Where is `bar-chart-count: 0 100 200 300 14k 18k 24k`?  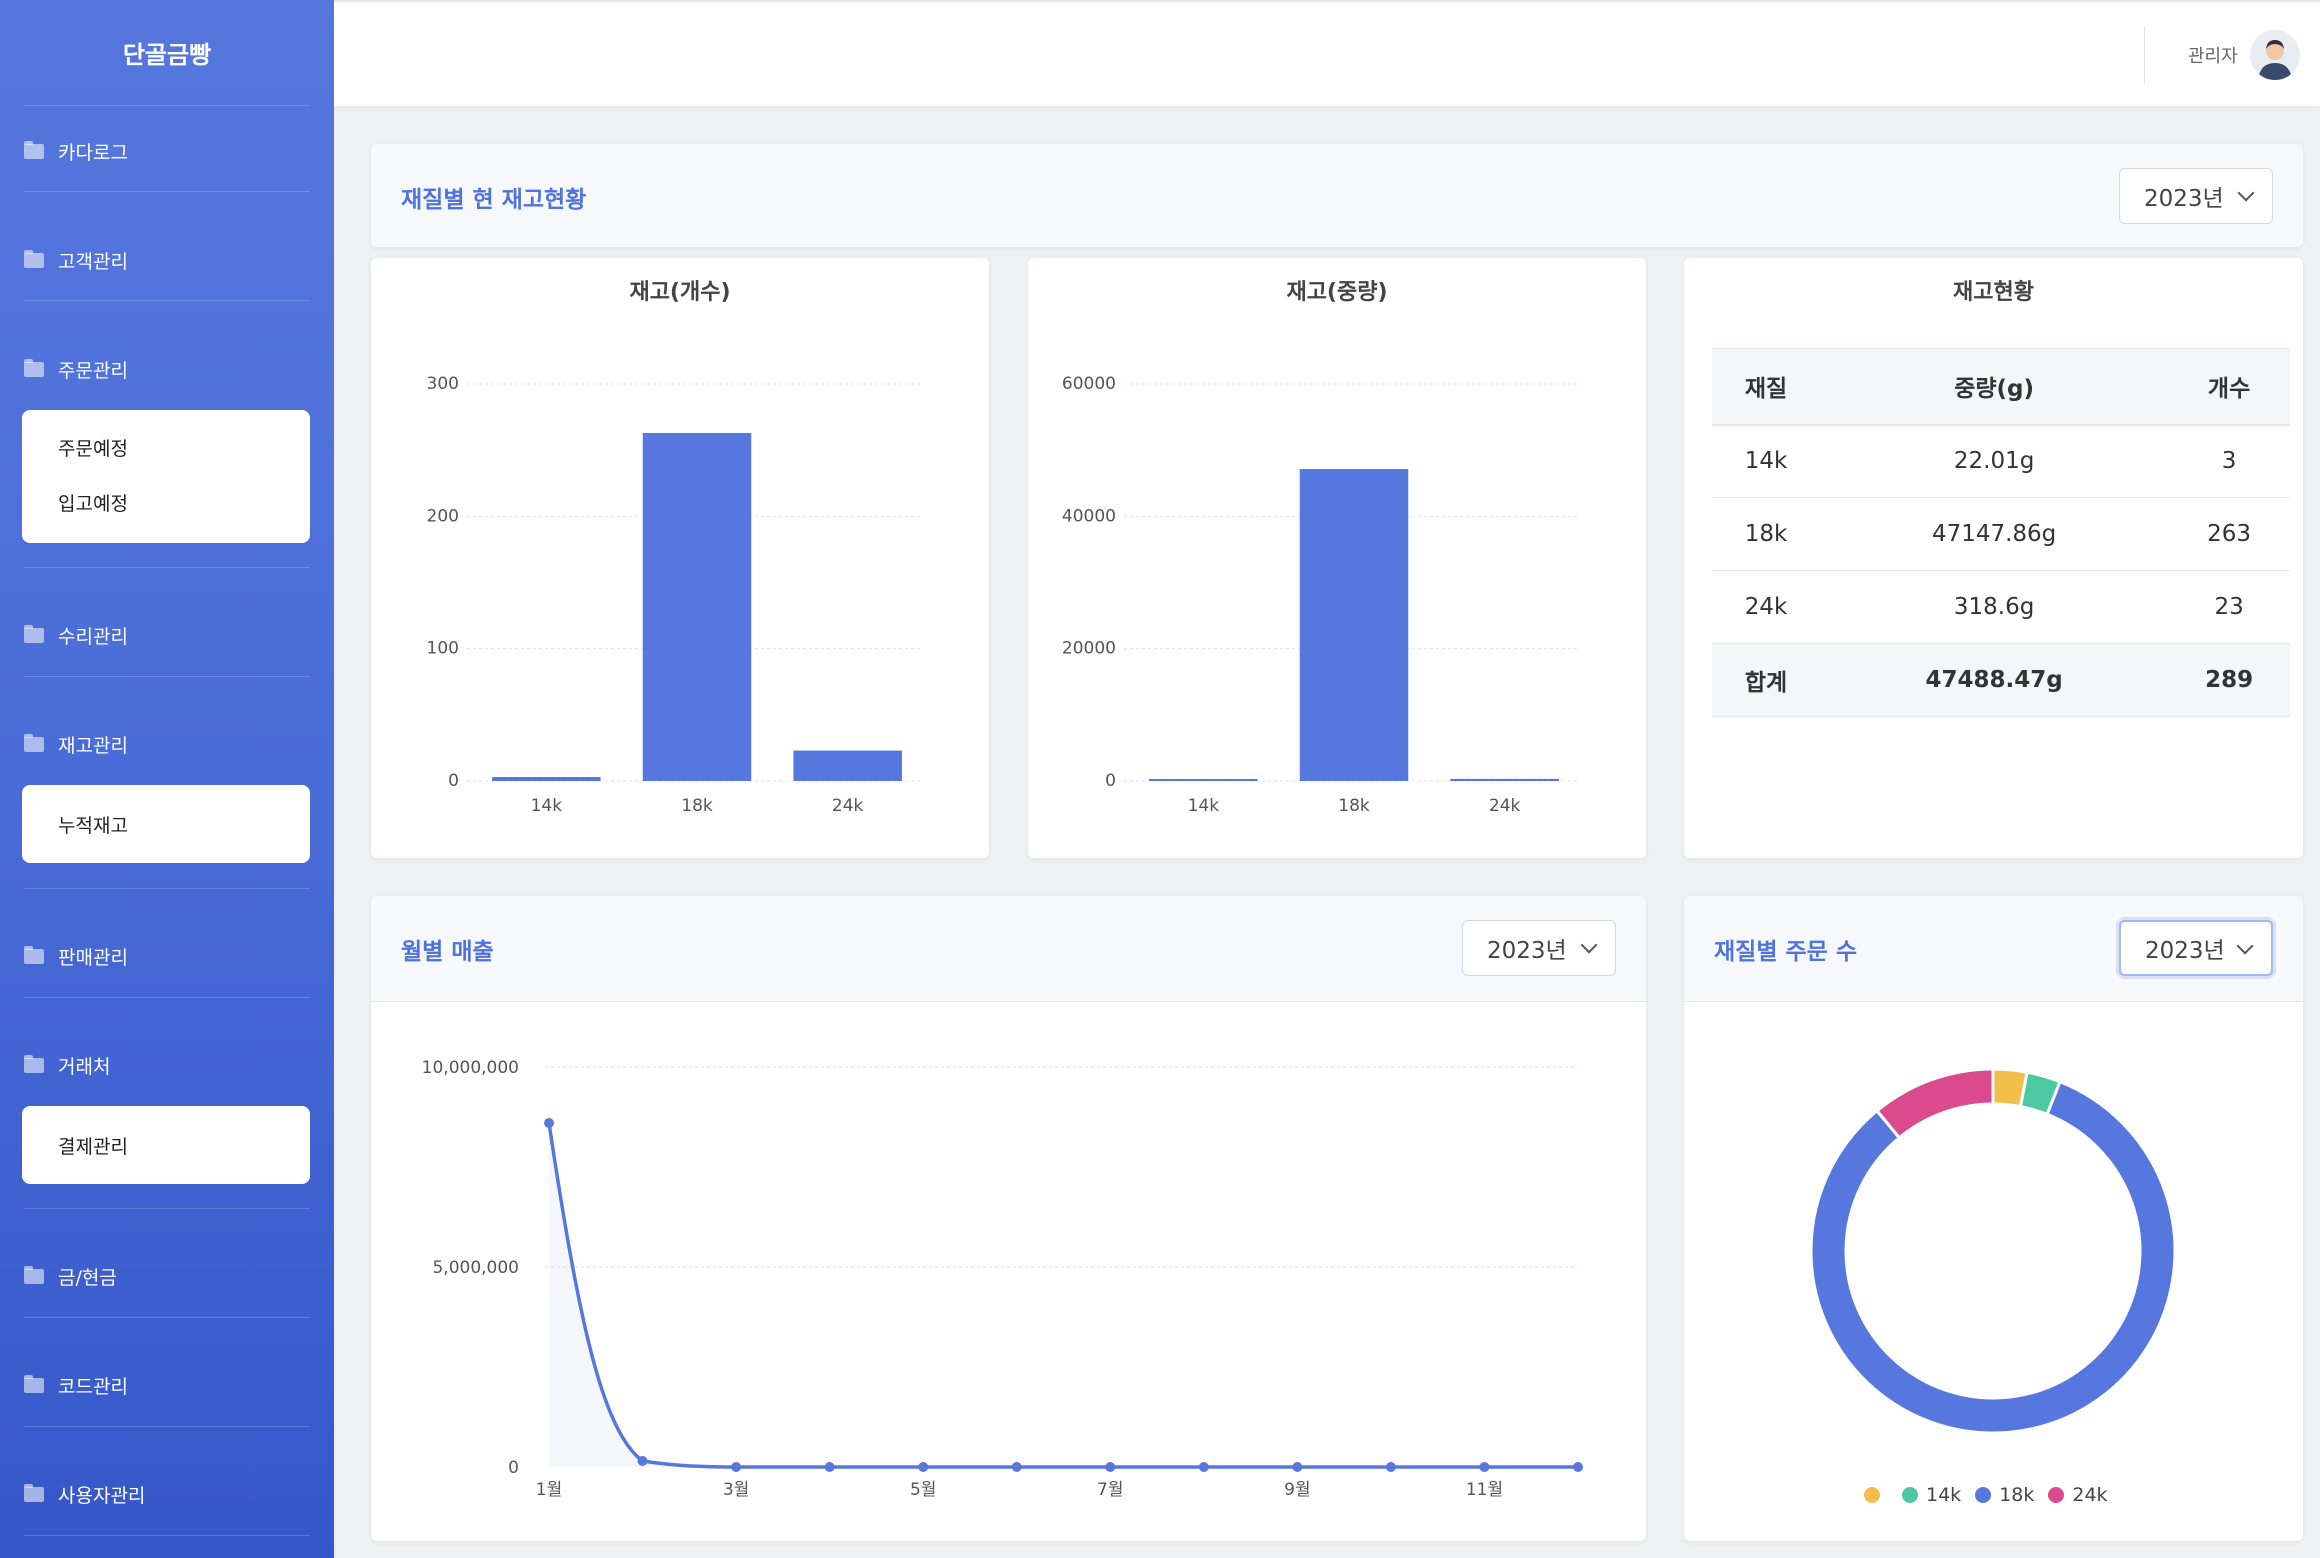 bar-chart-count: 0 100 200 300 14k 18k 24k is located at coordinates (675, 595).